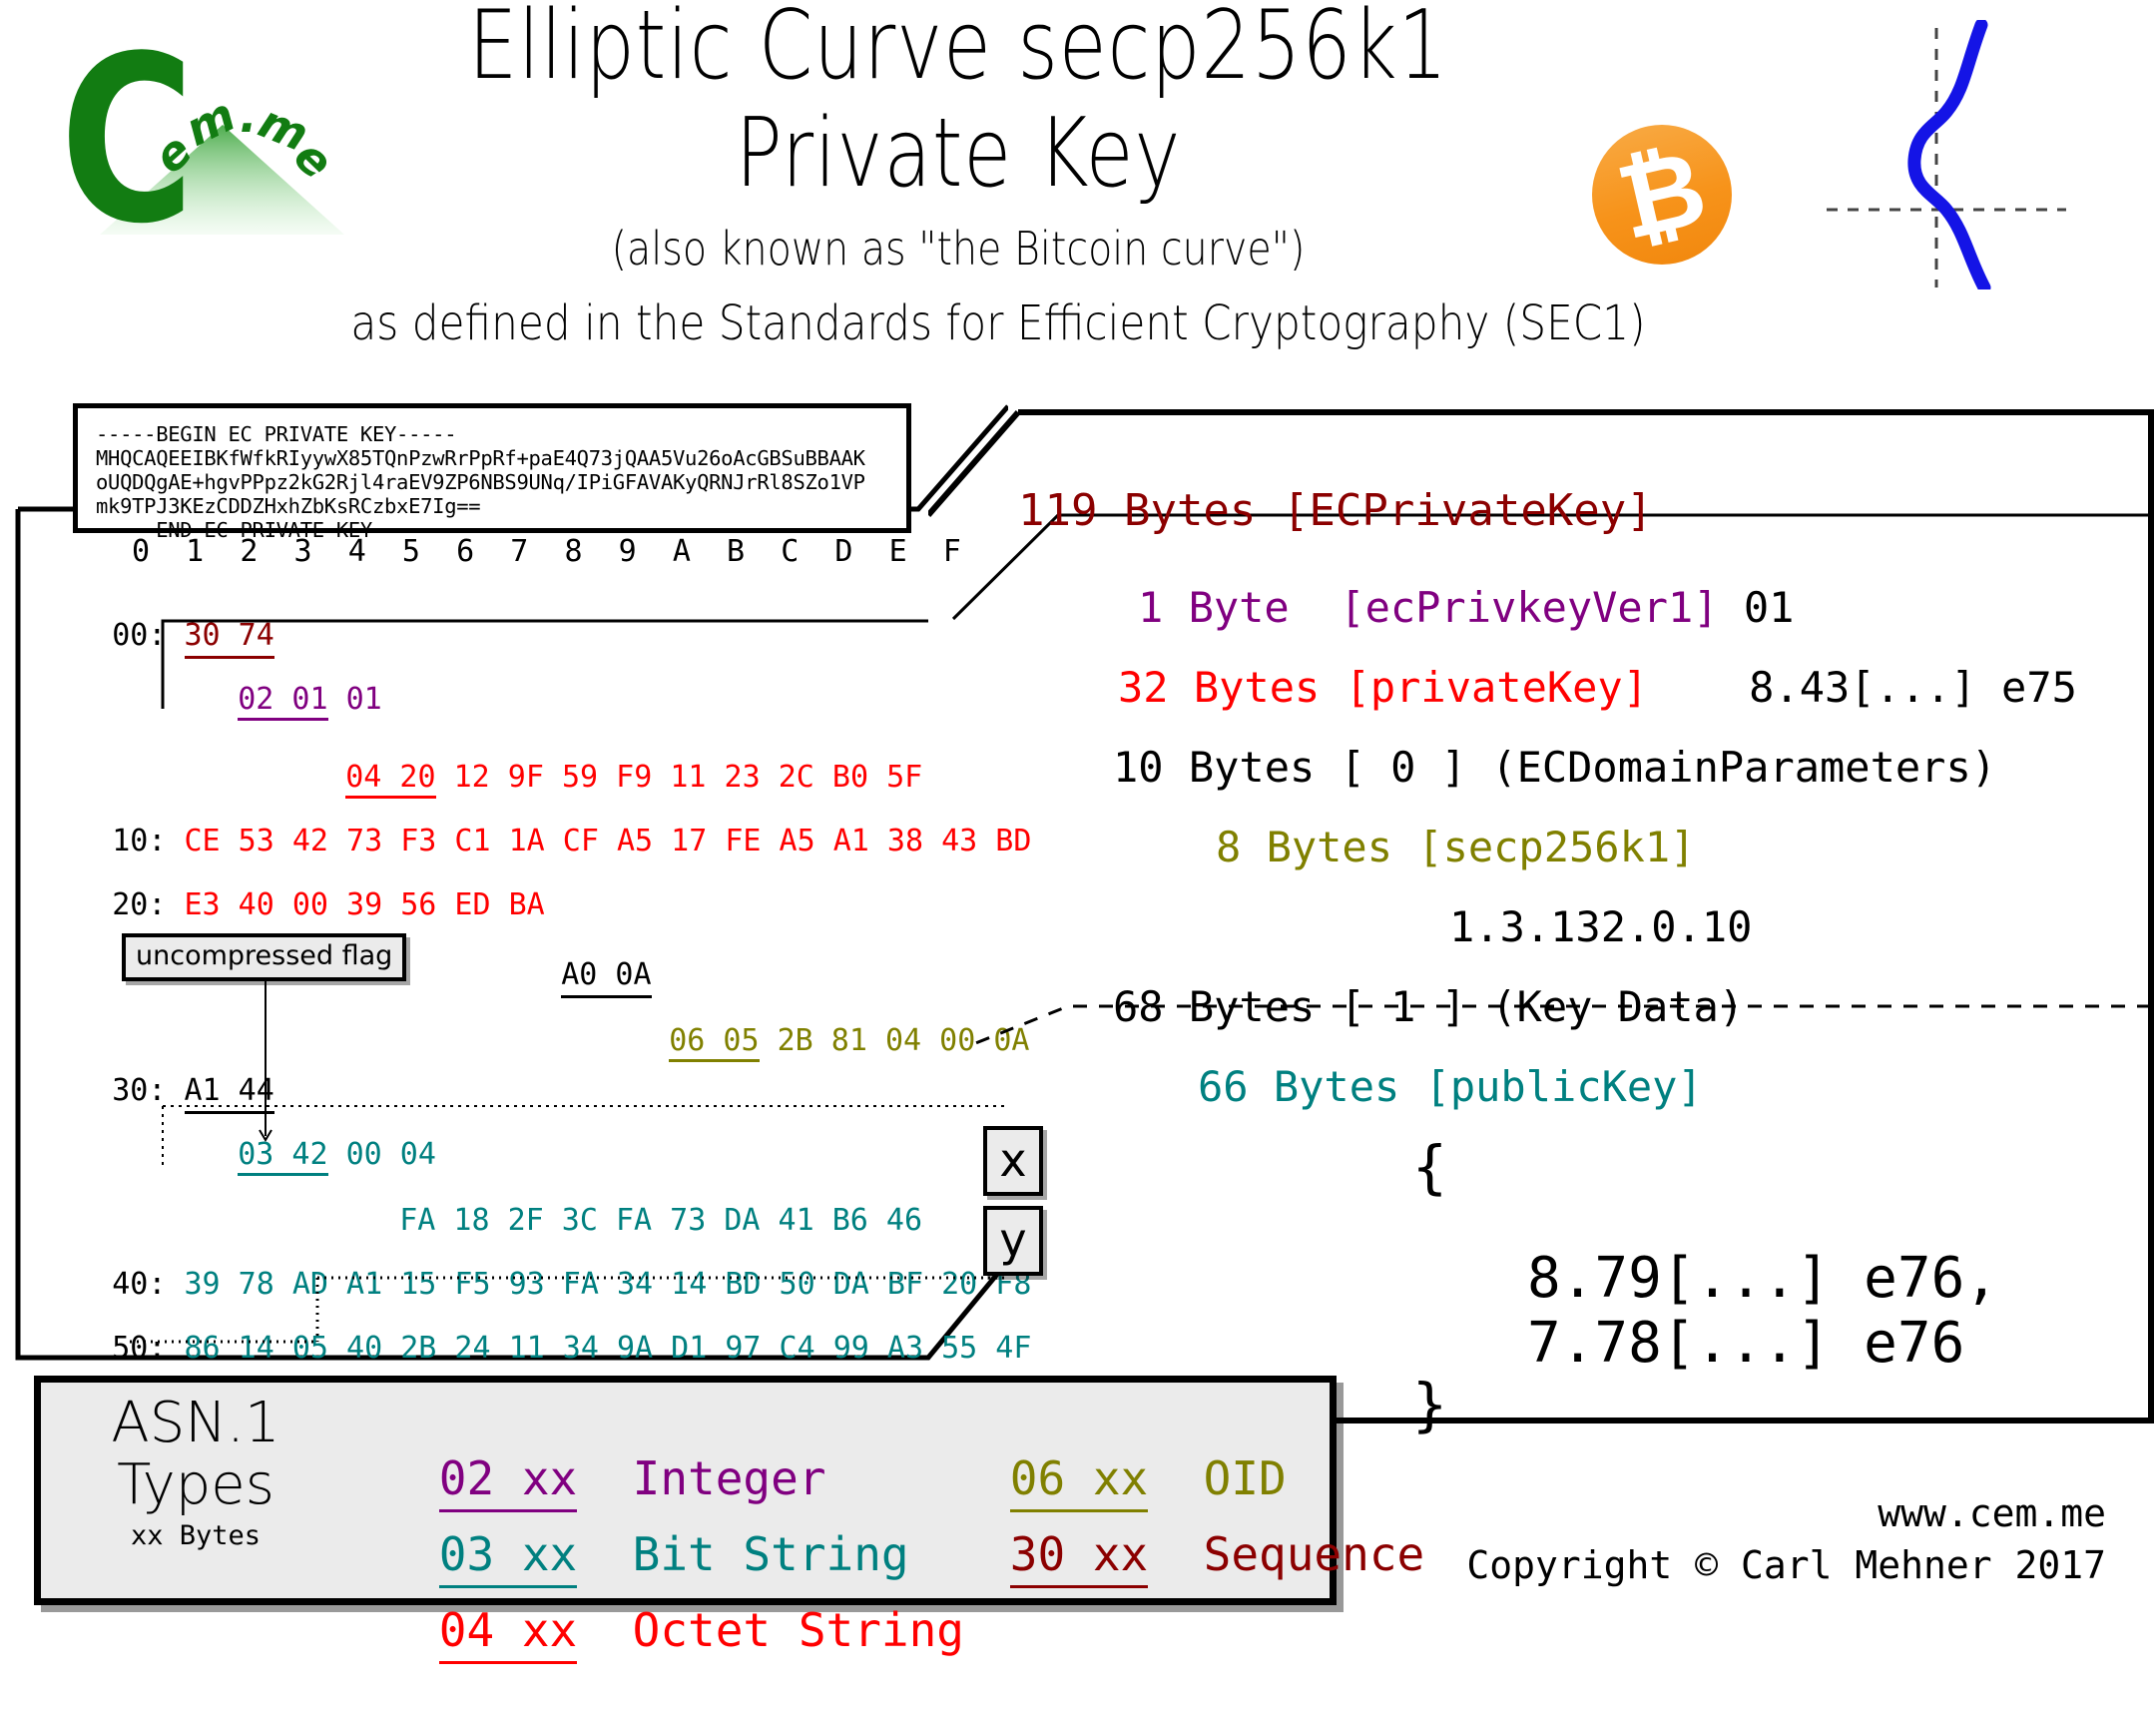  I want to click on page-title: Elliptic Curve secp256k1 Private Key, so click(957, 104).